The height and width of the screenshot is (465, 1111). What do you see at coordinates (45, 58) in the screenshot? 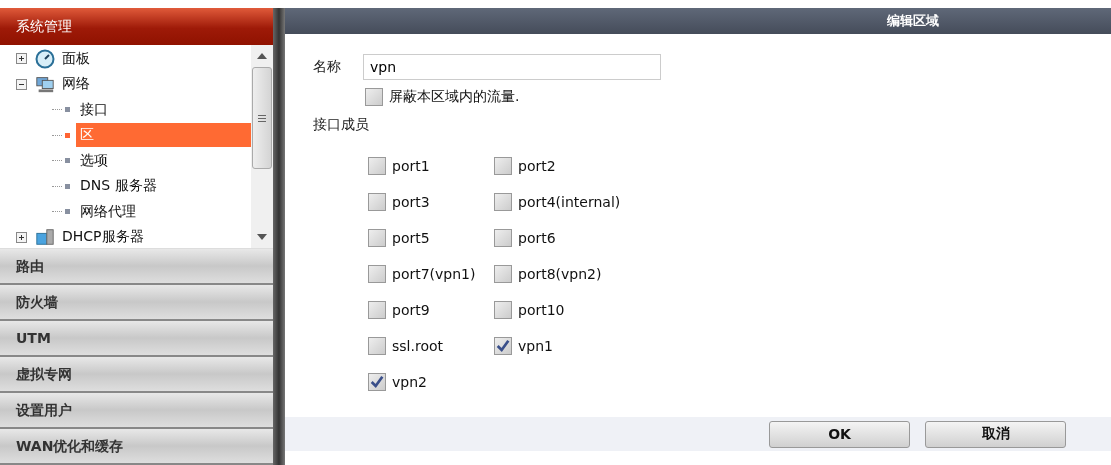
I see `gauge-icon` at bounding box center [45, 58].